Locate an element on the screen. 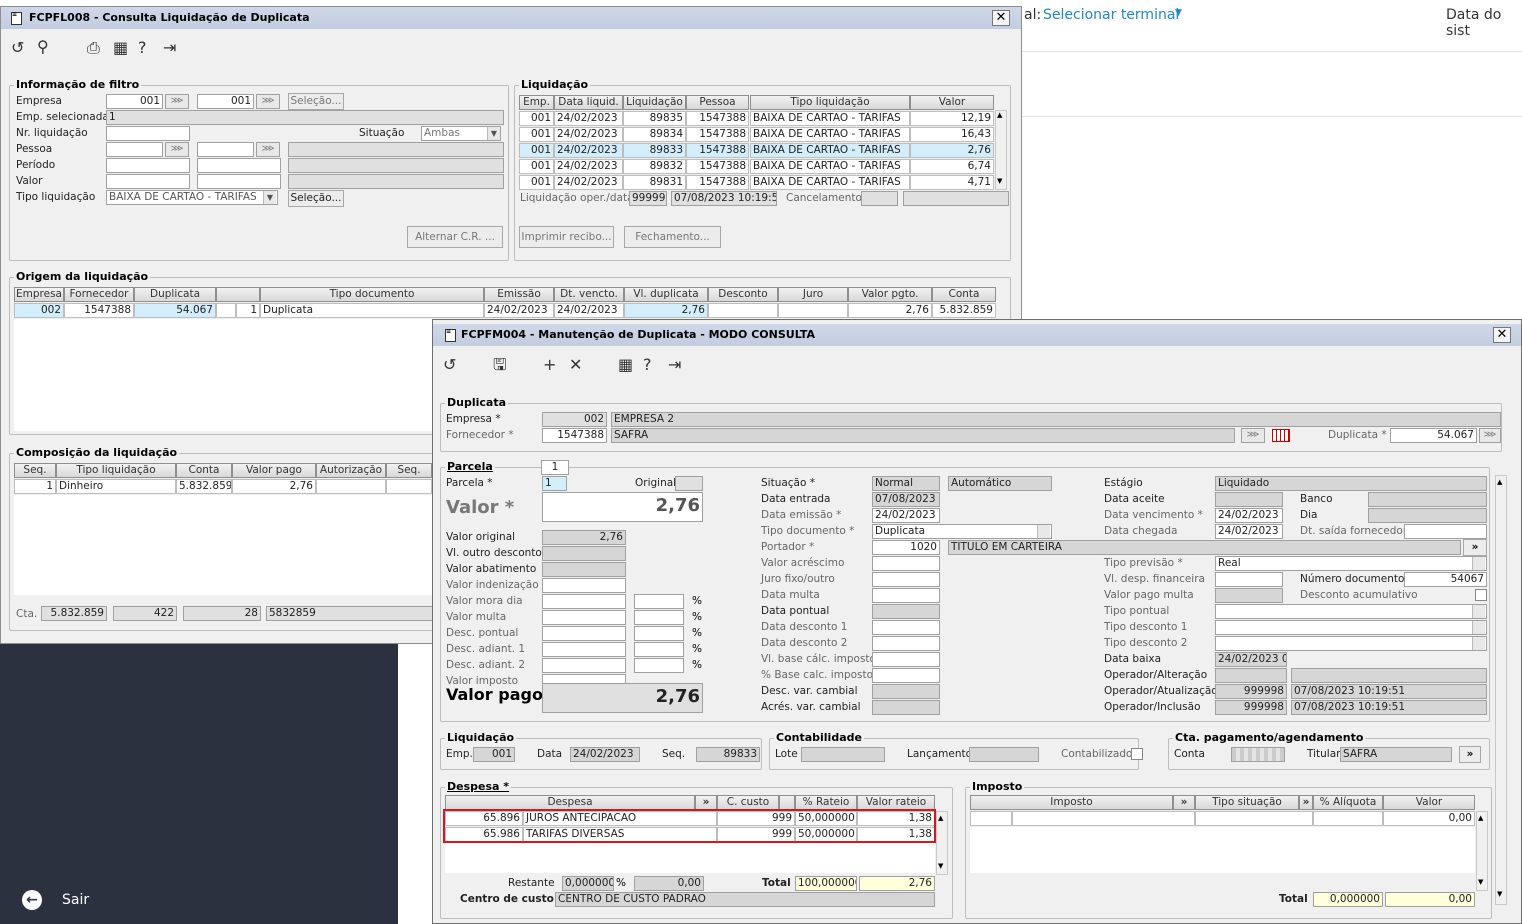  empresa-field-b: 001 is located at coordinates (225, 101).